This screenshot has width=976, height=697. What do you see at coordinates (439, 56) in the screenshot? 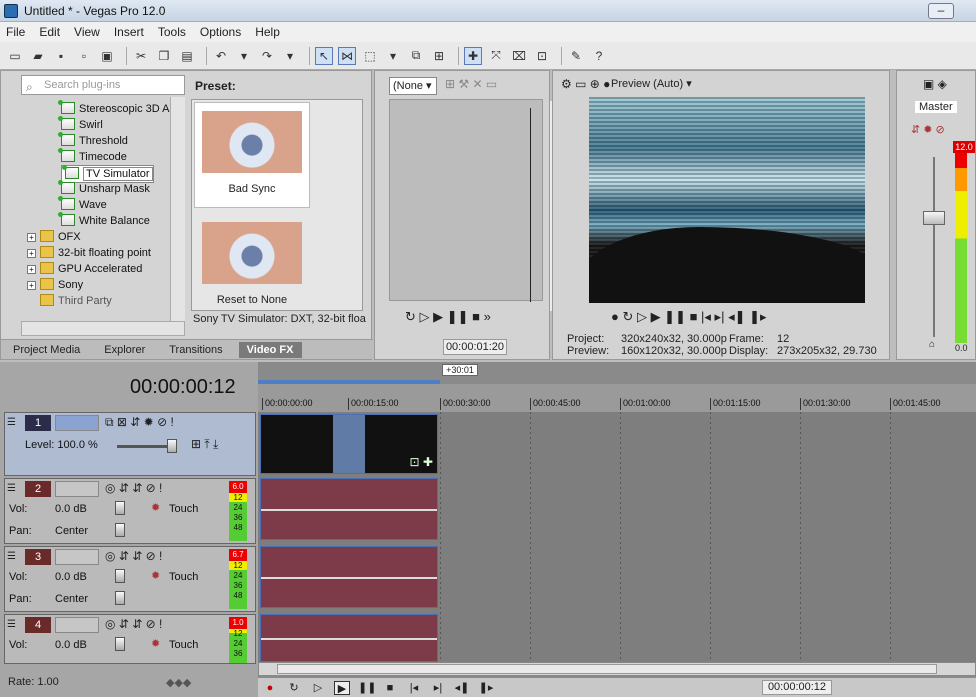
I see `lock-envelopes-icon: ⊞` at bounding box center [439, 56].